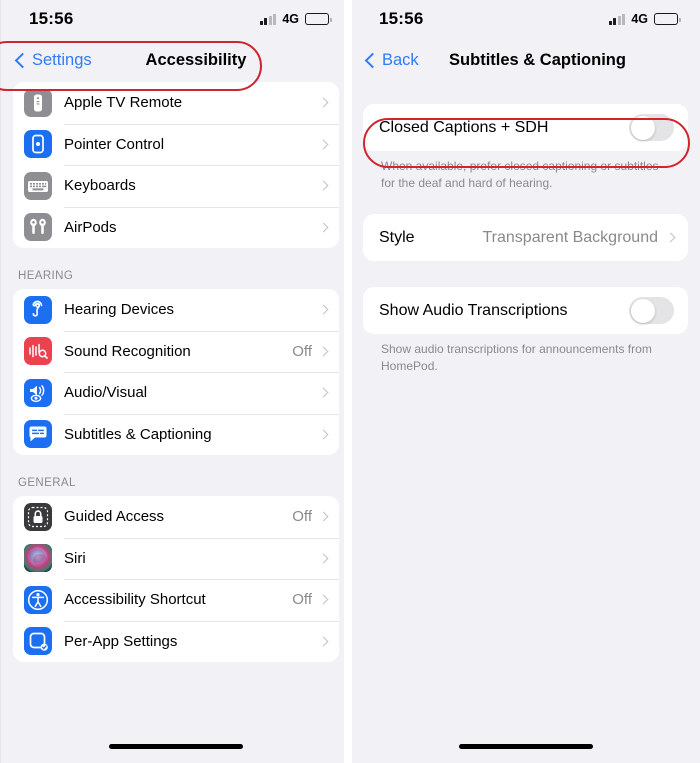 Image resolution: width=700 pixels, height=763 pixels. I want to click on sidebar-item-label: Keyboards, so click(100, 186).